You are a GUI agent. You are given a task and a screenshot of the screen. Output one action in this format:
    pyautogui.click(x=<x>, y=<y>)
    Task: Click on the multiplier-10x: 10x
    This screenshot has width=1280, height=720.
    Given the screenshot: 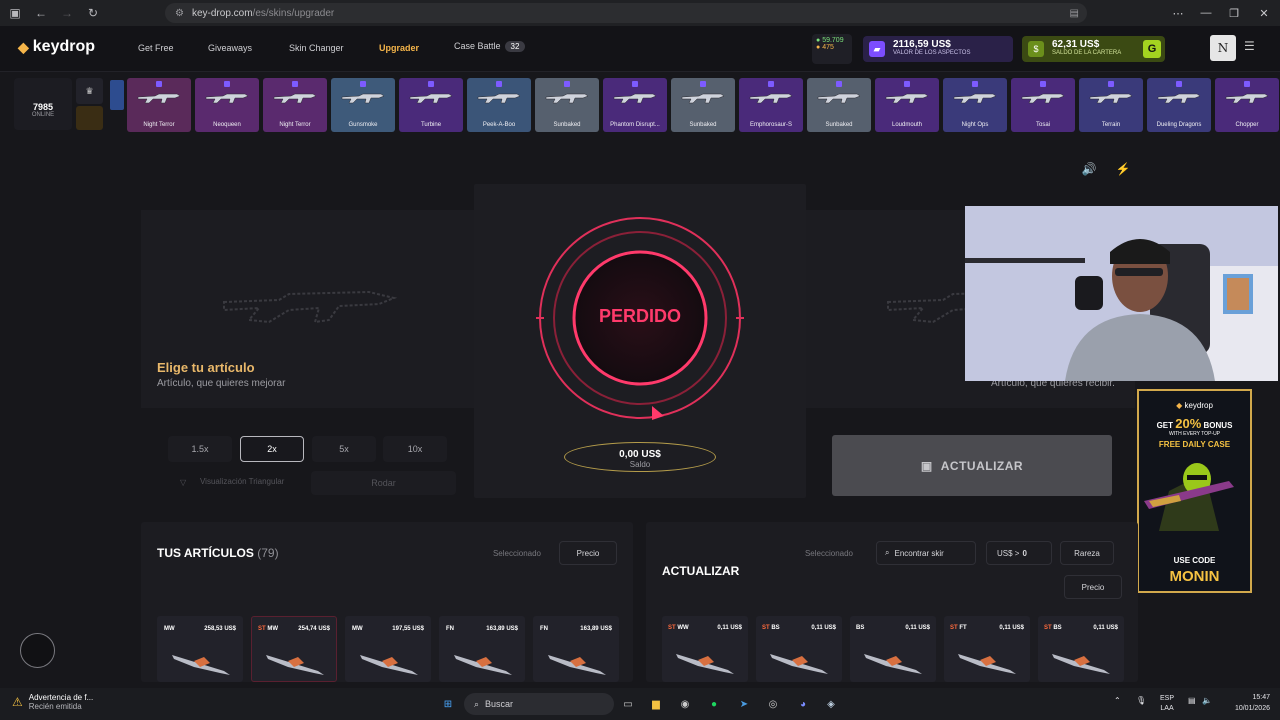 What is the action you would take?
    pyautogui.click(x=415, y=449)
    